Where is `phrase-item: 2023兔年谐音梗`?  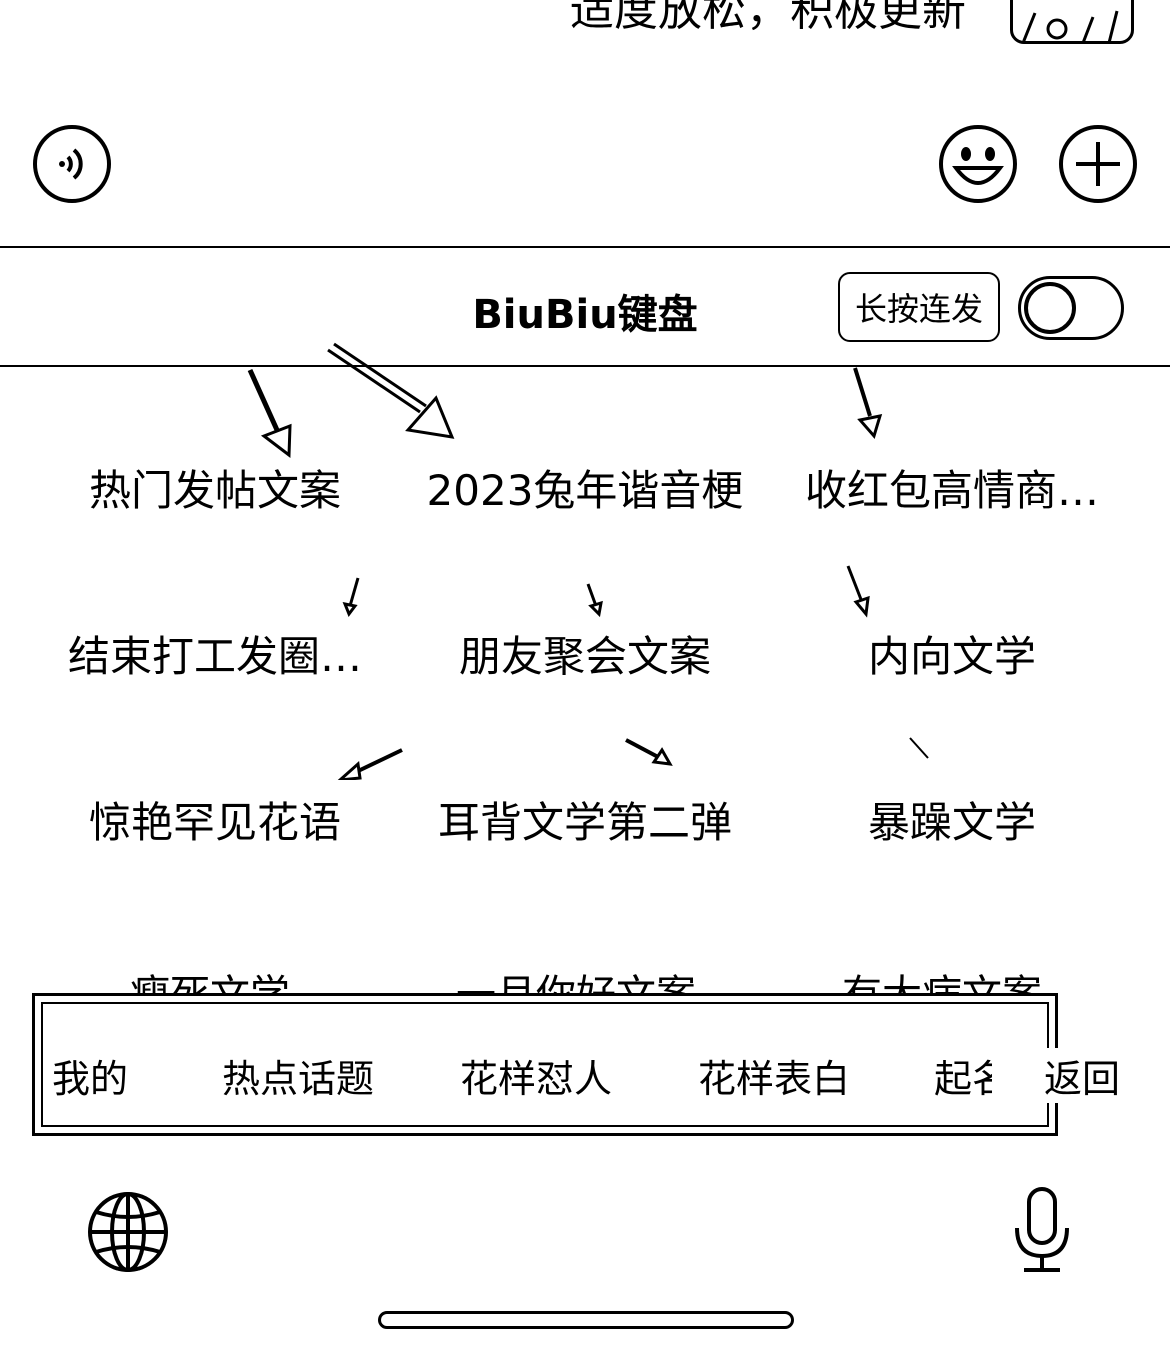
phrase-item: 2023兔年谐音梗 is located at coordinates (585, 491).